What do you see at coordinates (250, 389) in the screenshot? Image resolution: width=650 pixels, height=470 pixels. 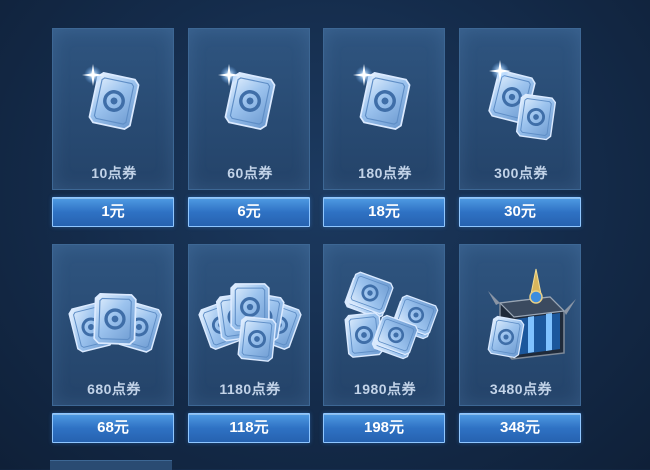 I see `coupon-amount: 1180点券` at bounding box center [250, 389].